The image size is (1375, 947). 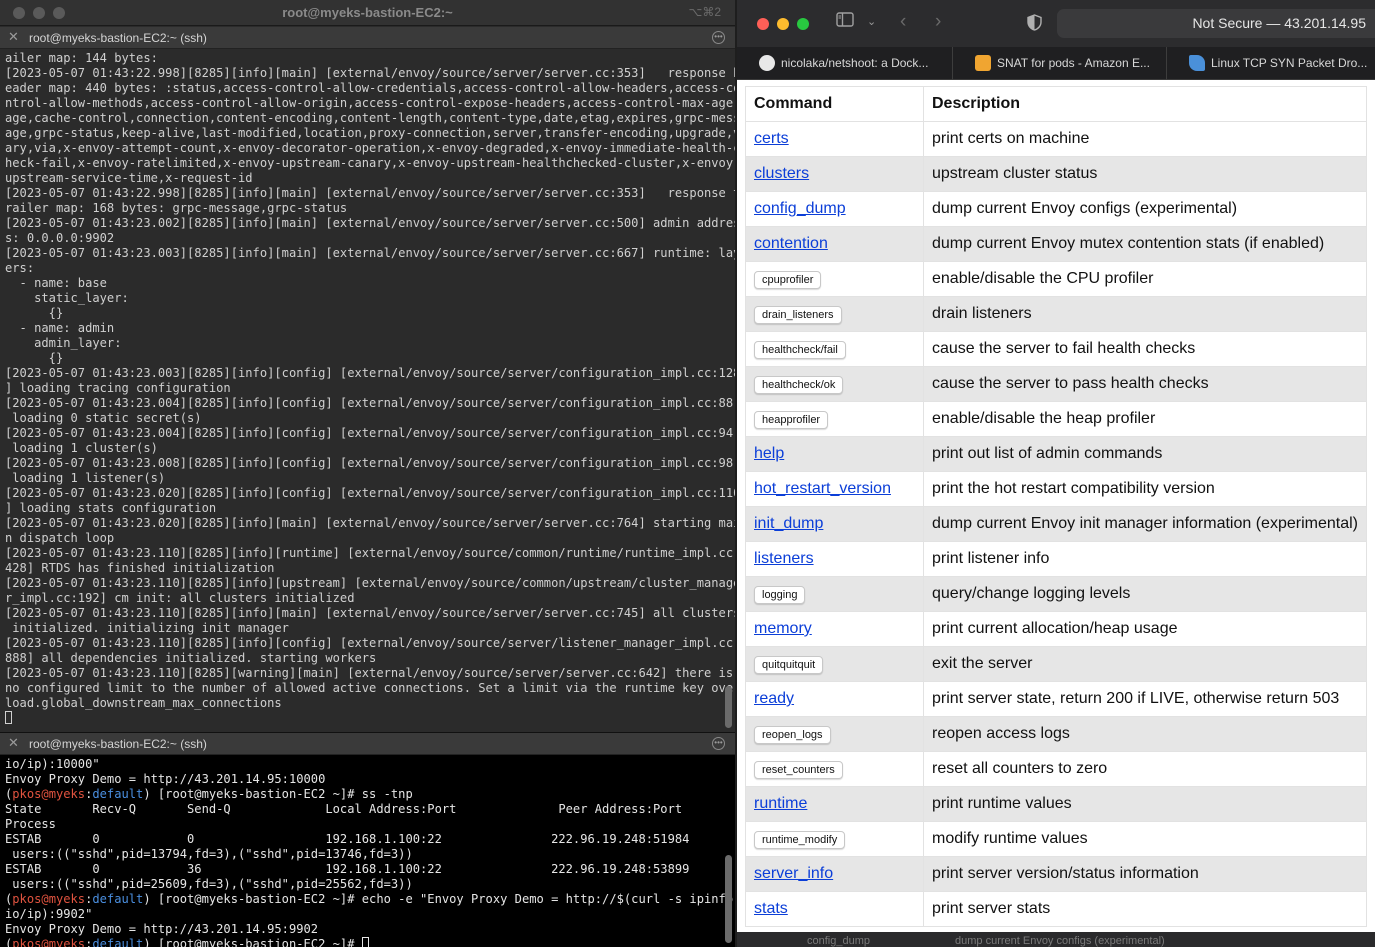 I want to click on table-row: clusters upstream cluster status, so click(x=1056, y=174).